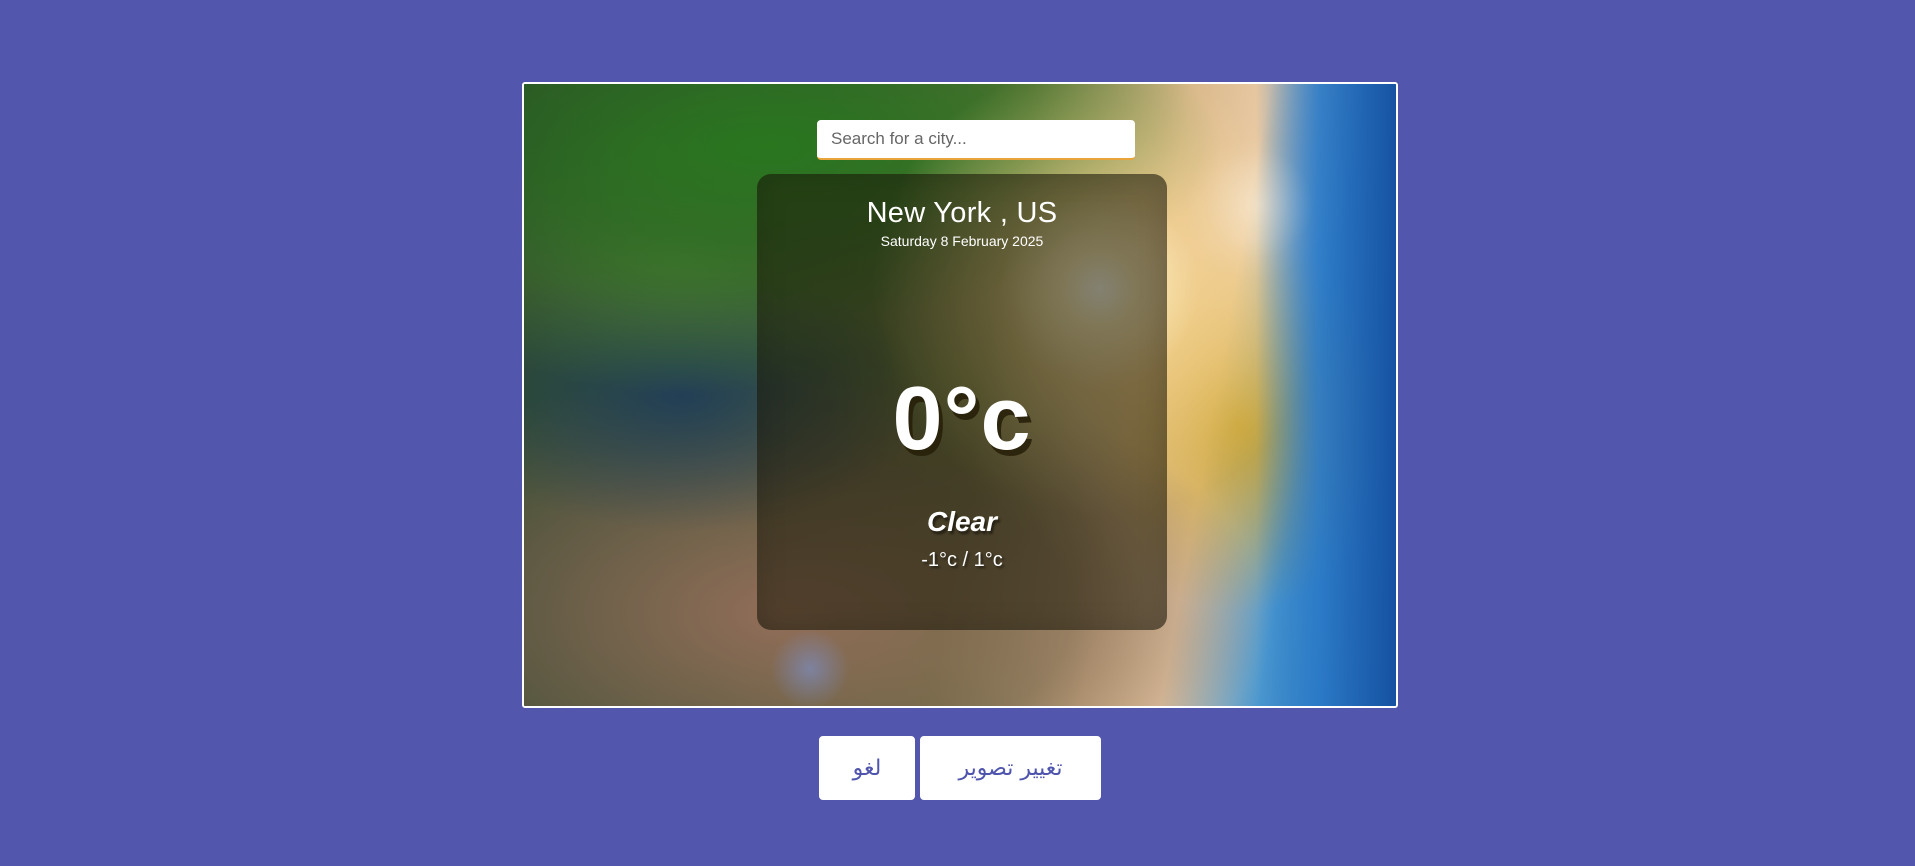 The image size is (1915, 866). Describe the element at coordinates (976, 140) in the screenshot. I see `city-search-input` at that location.